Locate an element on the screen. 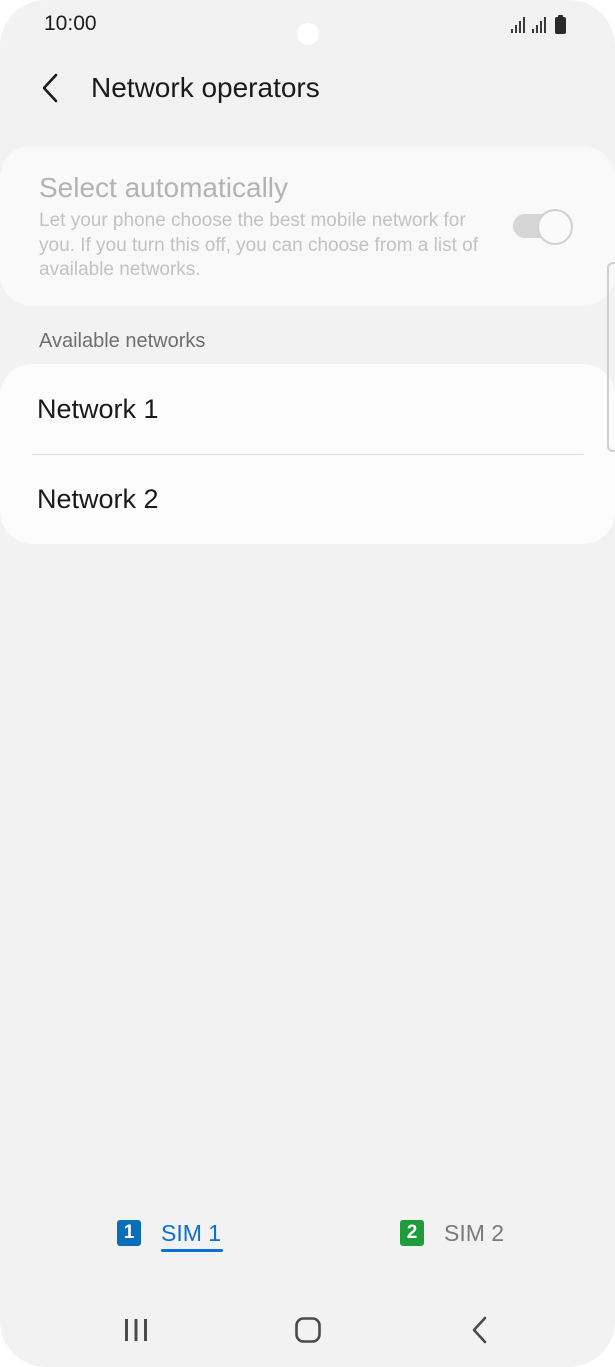 This screenshot has height=1367, width=615. recent-apps-icon is located at coordinates (136, 1330).